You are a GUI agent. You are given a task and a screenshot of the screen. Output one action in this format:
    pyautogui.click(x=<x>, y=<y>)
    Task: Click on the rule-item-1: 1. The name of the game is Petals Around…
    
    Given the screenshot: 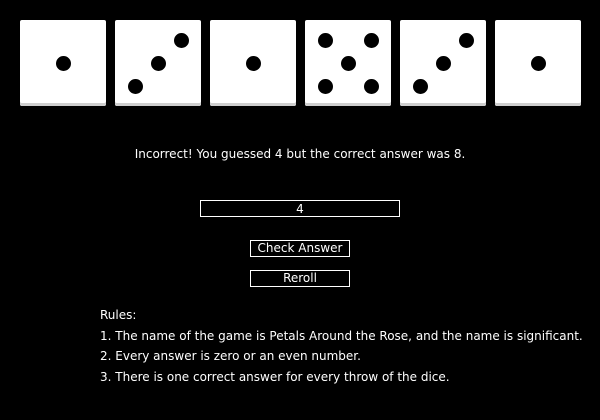 What is the action you would take?
    pyautogui.click(x=341, y=335)
    